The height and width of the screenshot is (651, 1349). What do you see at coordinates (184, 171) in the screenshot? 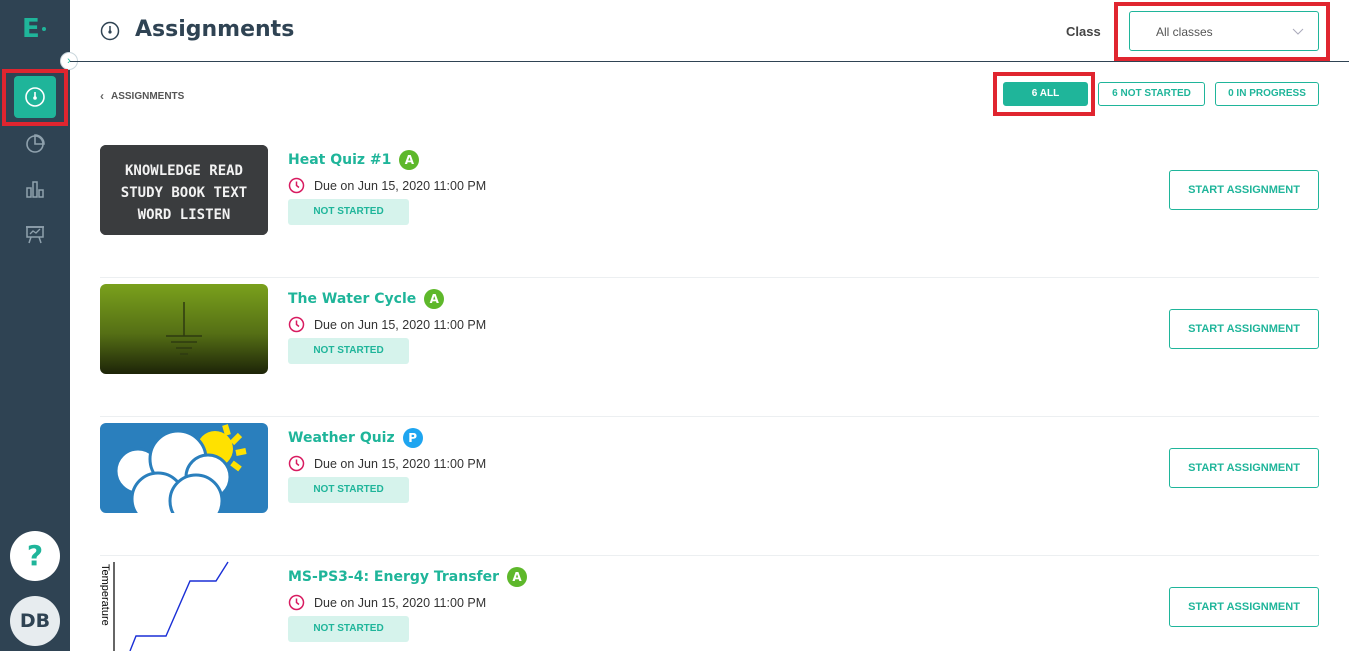
I see `thumb-text-line: KNOWLEDGE READ` at bounding box center [184, 171].